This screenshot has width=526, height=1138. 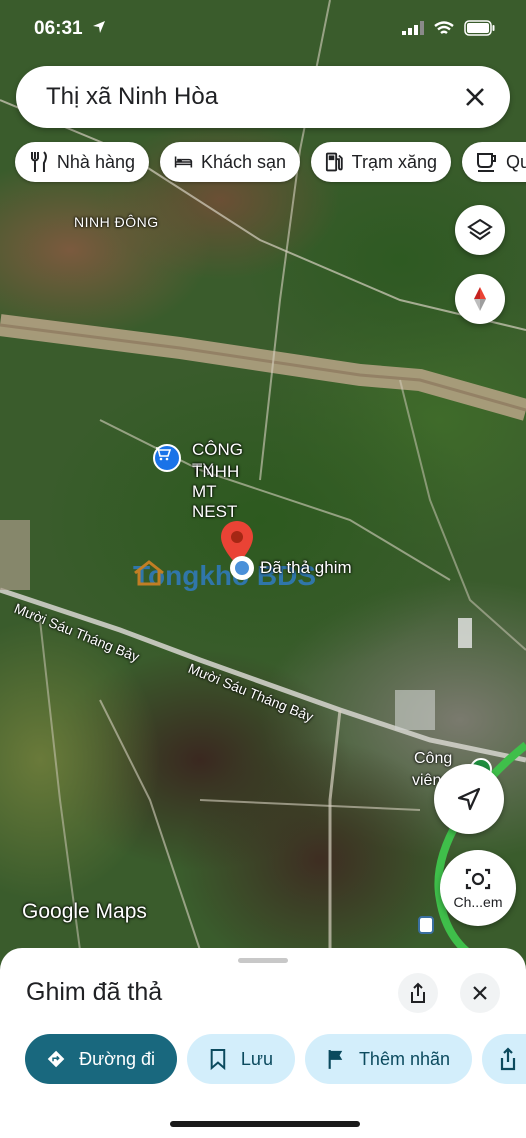 I want to click on bed-icon, so click(x=183, y=162).